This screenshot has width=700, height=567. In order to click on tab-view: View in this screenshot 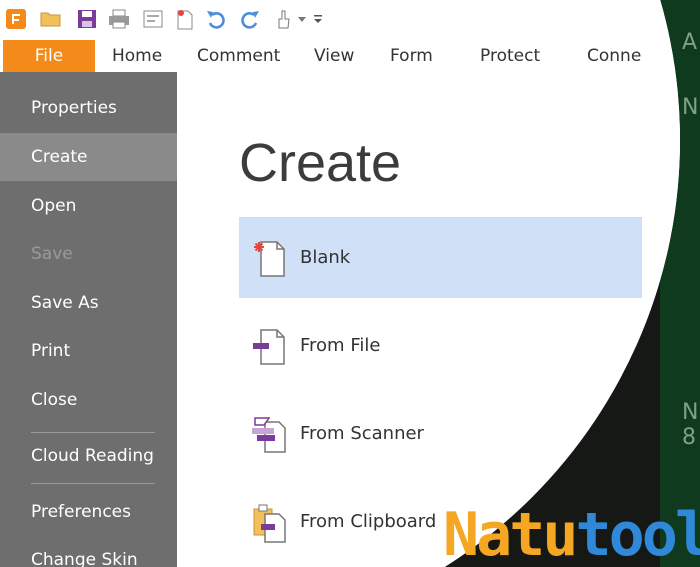, I will do `click(334, 56)`.